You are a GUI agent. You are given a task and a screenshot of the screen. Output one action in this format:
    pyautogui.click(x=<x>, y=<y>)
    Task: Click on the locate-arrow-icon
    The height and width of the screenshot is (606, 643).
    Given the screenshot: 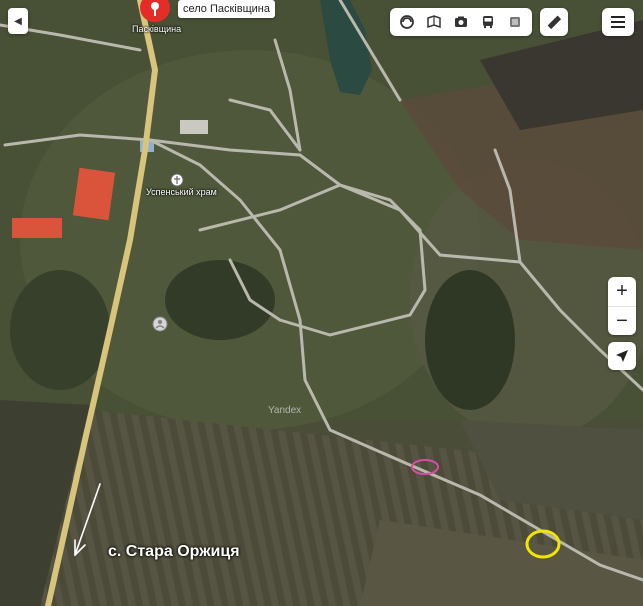 What is the action you would take?
    pyautogui.click(x=622, y=356)
    